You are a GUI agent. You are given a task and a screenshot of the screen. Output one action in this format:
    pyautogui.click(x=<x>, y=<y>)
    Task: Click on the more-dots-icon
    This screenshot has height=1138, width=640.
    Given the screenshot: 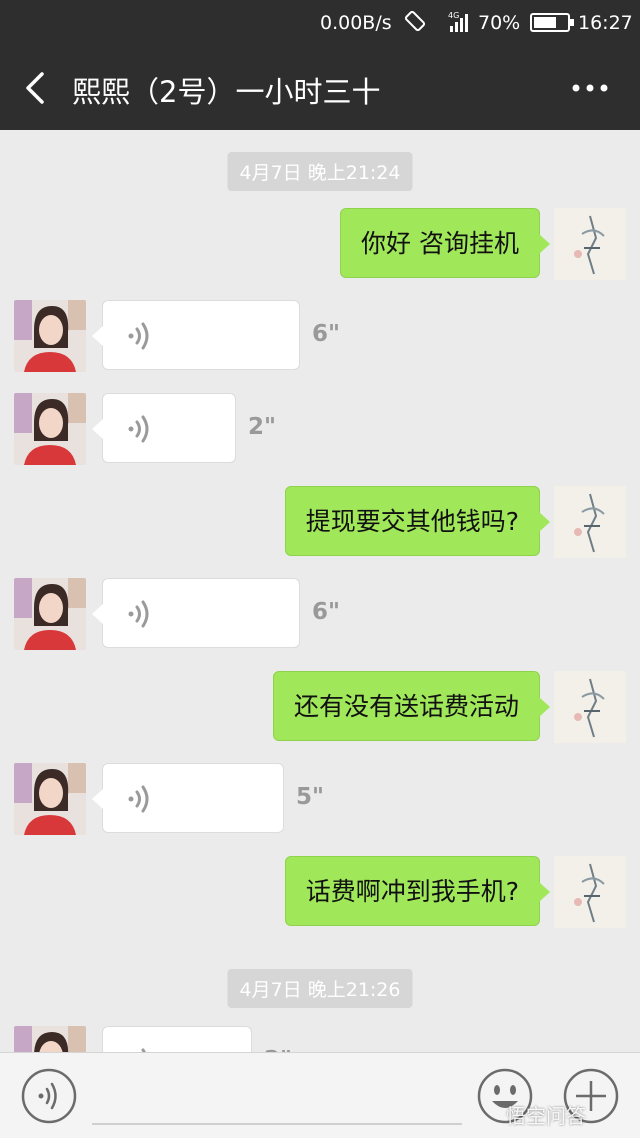 What is the action you would take?
    pyautogui.click(x=590, y=88)
    